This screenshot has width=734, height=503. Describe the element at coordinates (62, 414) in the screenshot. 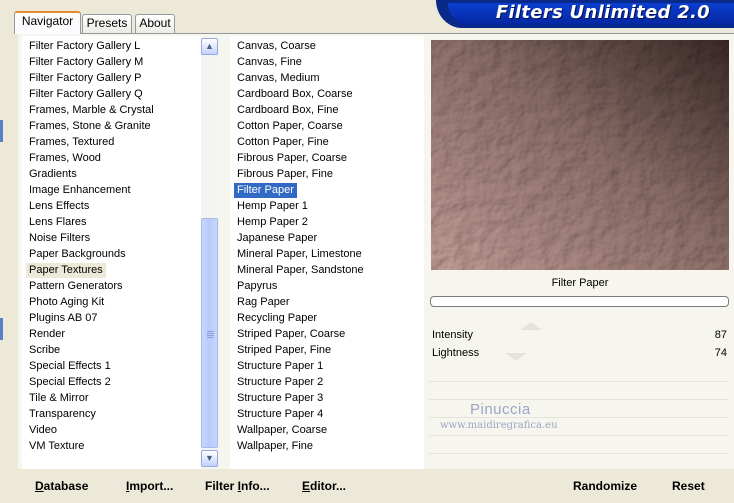

I see `category-item: Transparency` at that location.